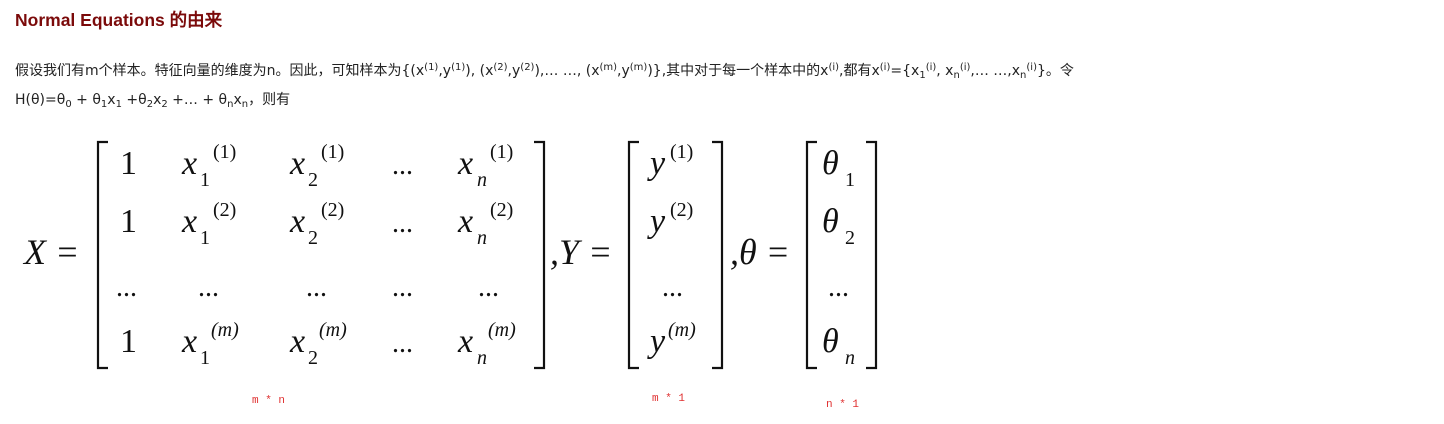 Image resolution: width=1444 pixels, height=424 pixels. What do you see at coordinates (671, 250) in the screenshot?
I see `y-vector-entries: y (1) y (2) ... y (m)` at bounding box center [671, 250].